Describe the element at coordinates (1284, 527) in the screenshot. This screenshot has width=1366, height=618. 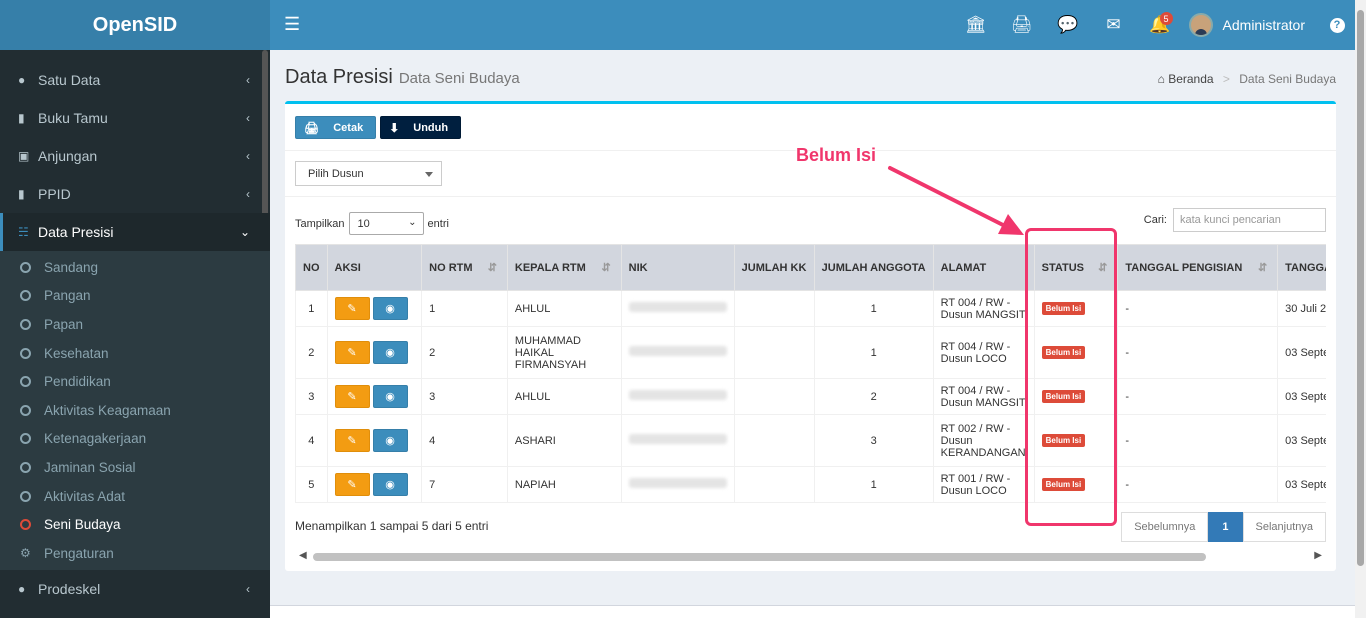
I see `next-page-button: Selanjutnya` at that location.